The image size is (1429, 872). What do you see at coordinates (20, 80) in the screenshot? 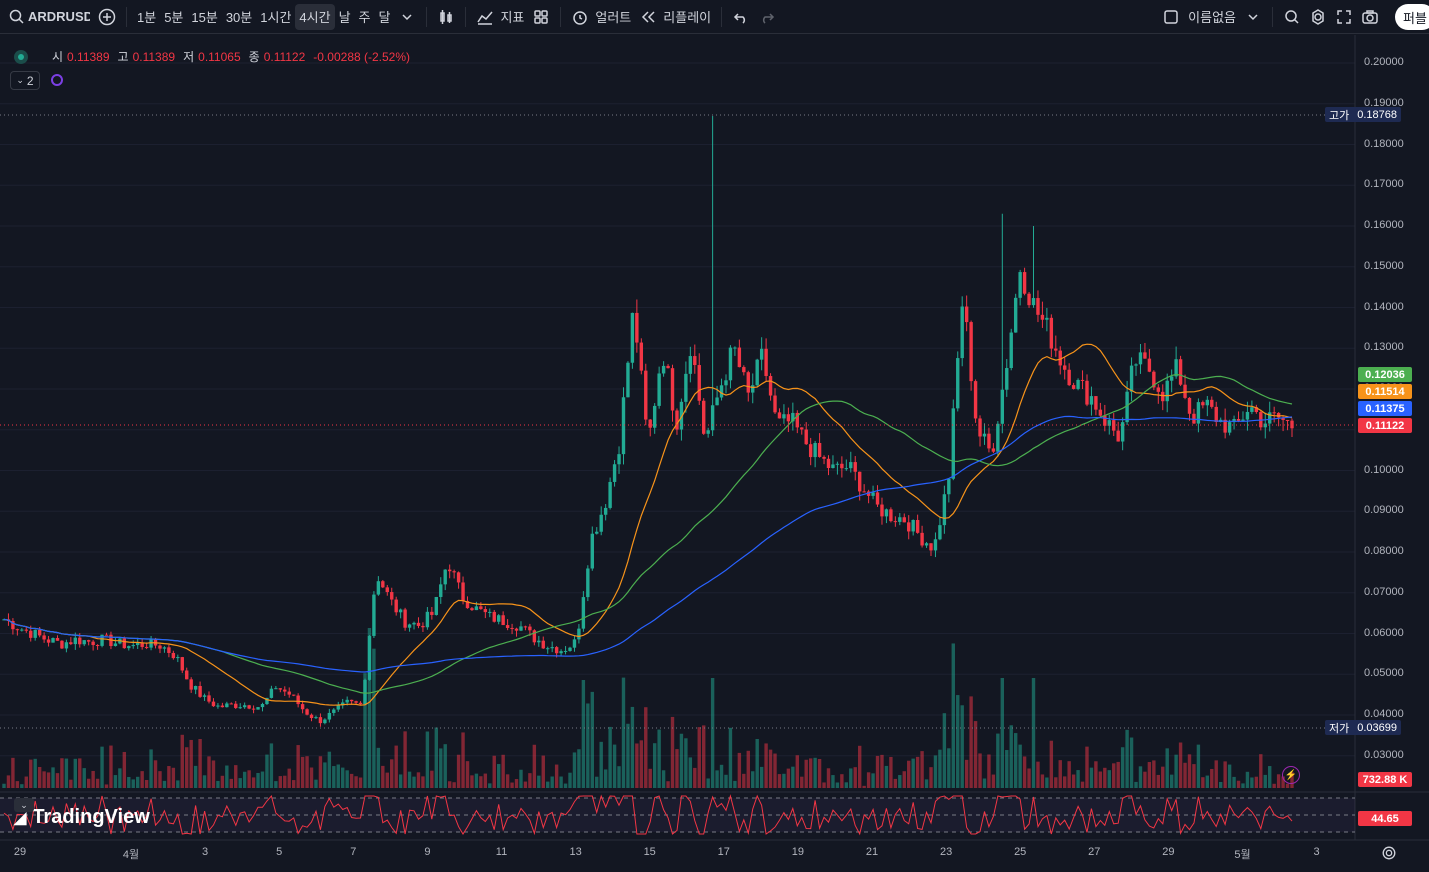
I see `chevron-down-icon: ⌄` at bounding box center [20, 80].